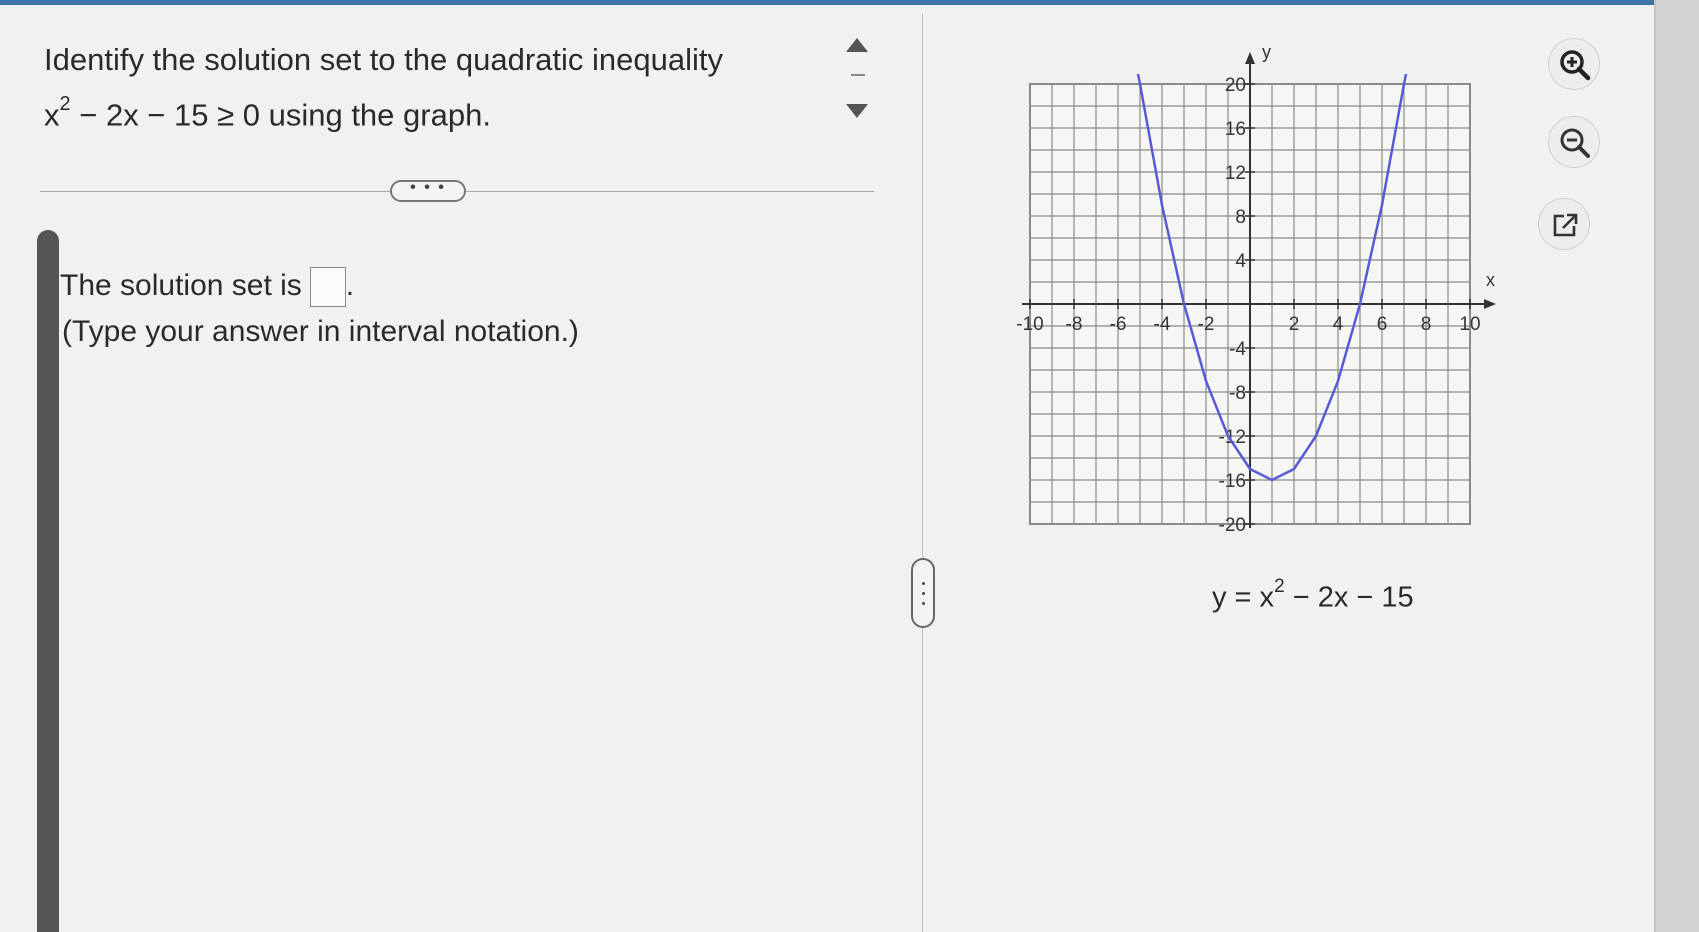 The width and height of the screenshot is (1699, 932). Describe the element at coordinates (1240, 217) in the screenshot. I see `y-tick-label: 8` at that location.